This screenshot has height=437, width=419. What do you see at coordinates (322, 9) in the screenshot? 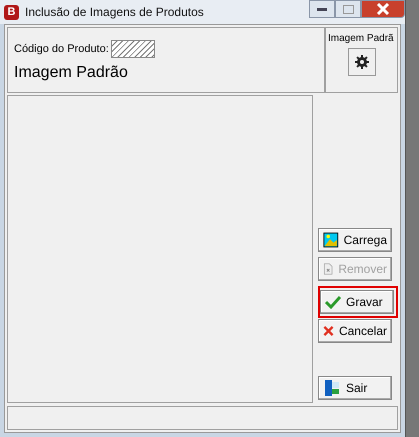
I see `minimize-button` at bounding box center [322, 9].